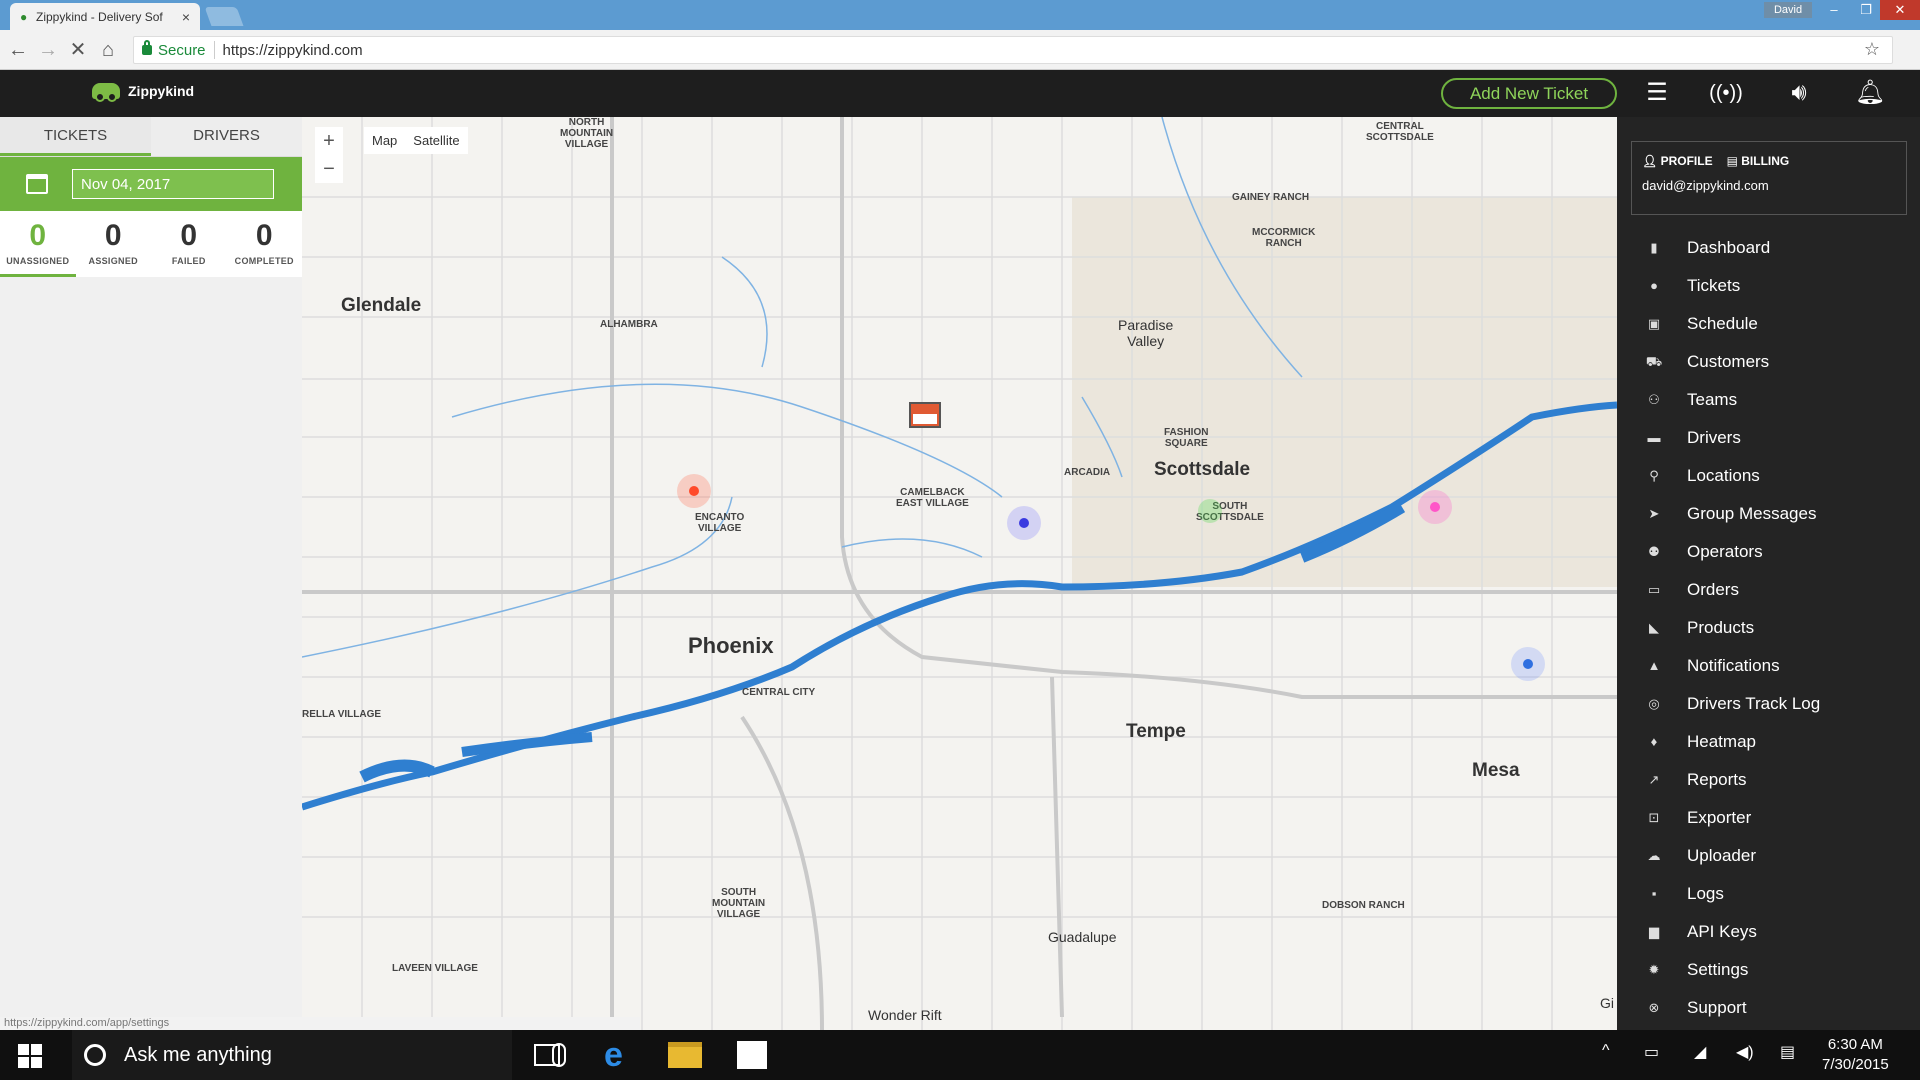  Describe the element at coordinates (226, 136) in the screenshot. I see `tab-drivers: DRIVERS` at that location.